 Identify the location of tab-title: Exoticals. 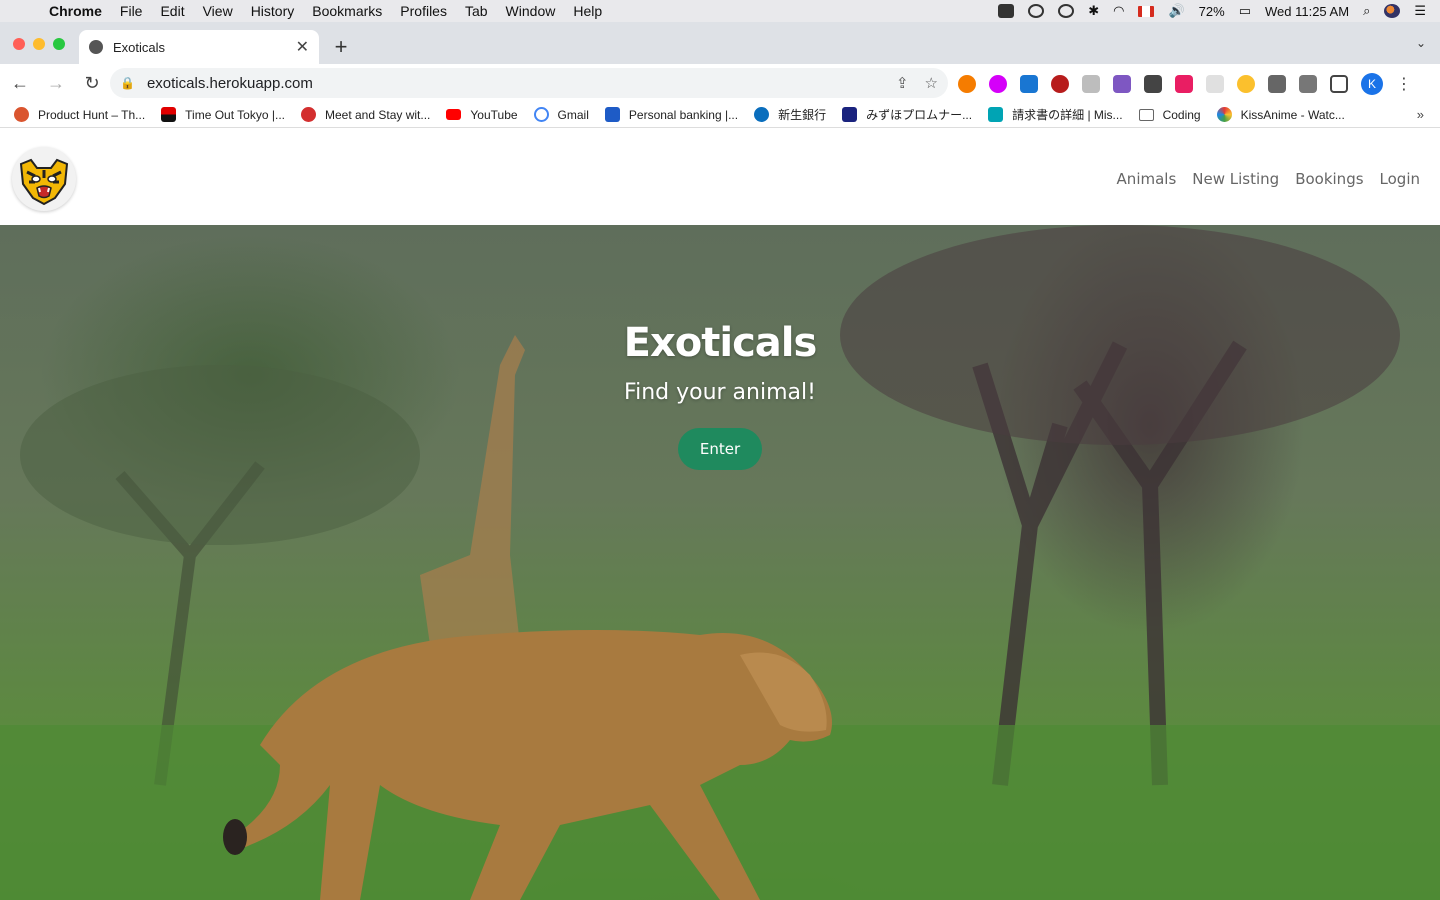
(139, 47).